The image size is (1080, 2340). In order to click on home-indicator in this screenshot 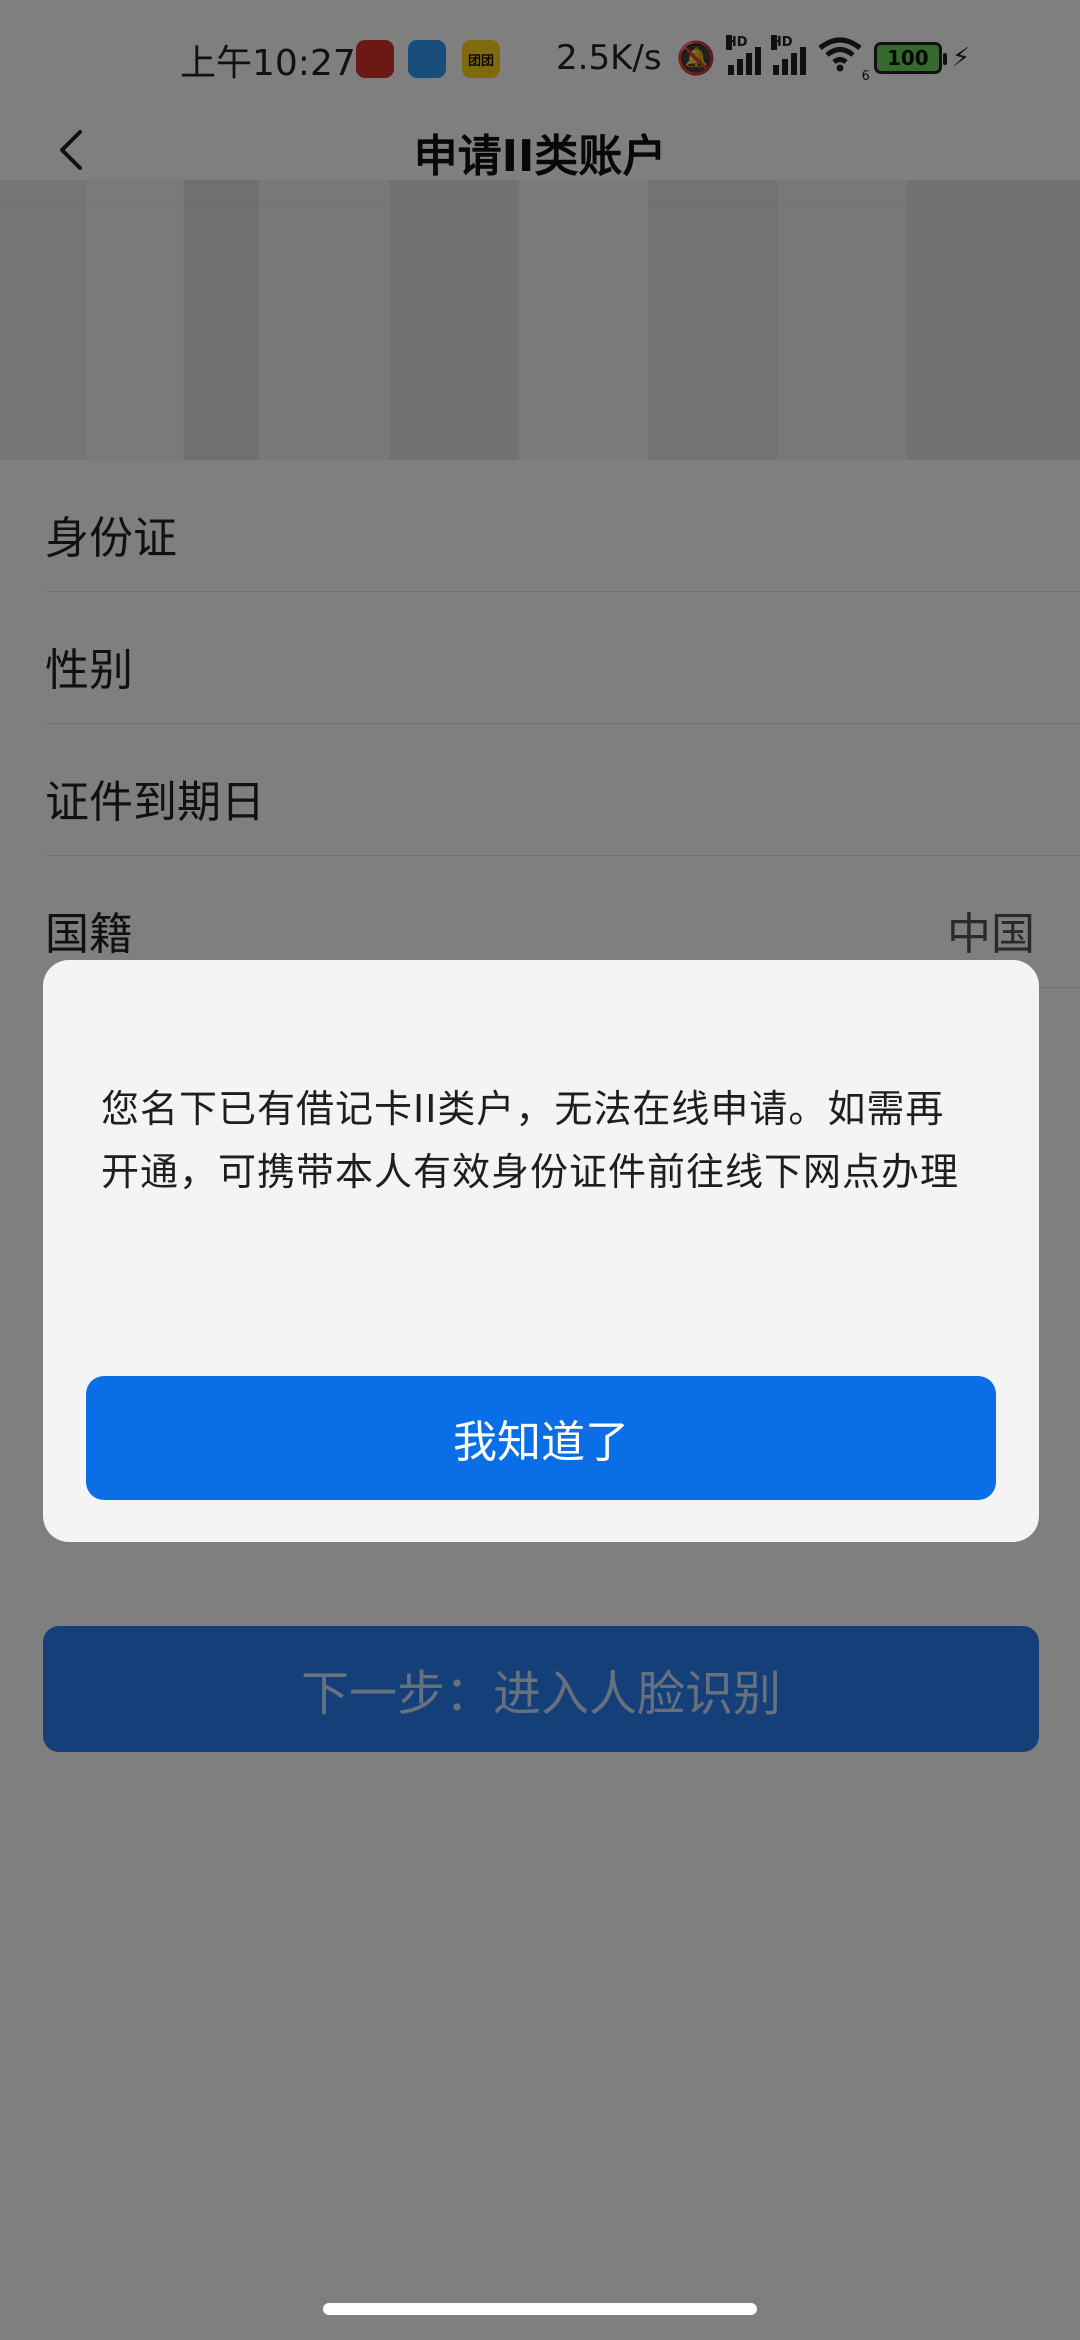, I will do `click(540, 2309)`.